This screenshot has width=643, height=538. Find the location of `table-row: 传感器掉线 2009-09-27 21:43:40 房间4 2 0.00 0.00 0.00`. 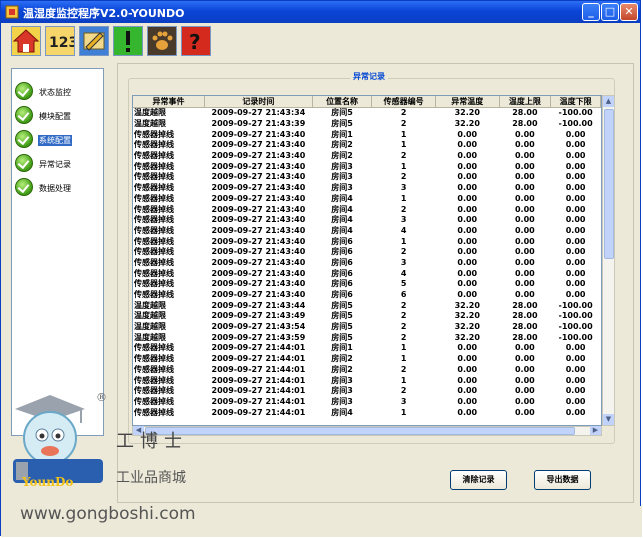

table-row: 传感器掉线 2009-09-27 21:43:40 房间4 2 0.00 0.00 0.00 is located at coordinates (367, 209).